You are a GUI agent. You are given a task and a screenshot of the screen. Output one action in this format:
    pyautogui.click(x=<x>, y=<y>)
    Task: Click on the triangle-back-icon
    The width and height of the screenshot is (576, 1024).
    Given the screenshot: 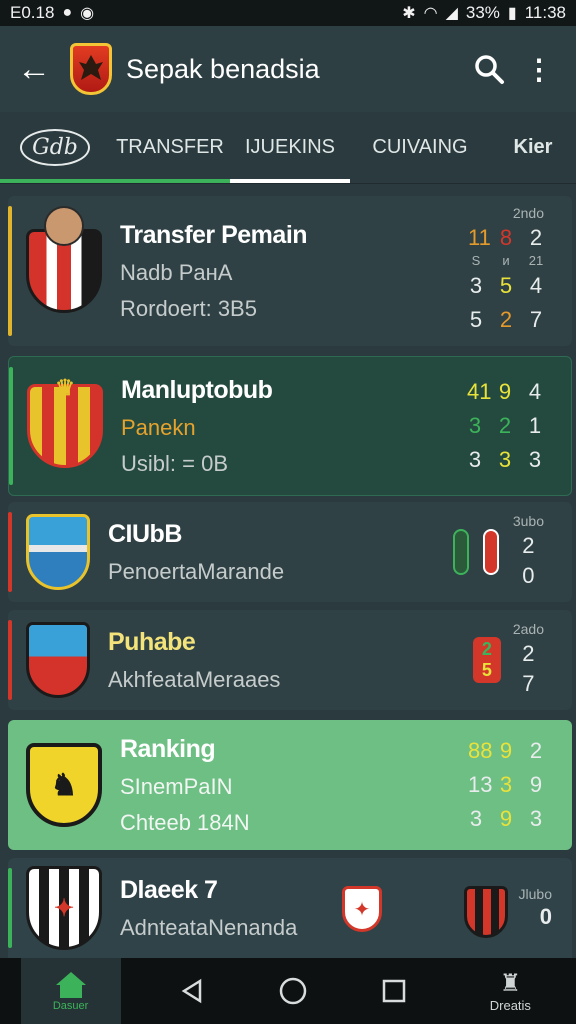 What is the action you would take?
    pyautogui.click(x=191, y=991)
    